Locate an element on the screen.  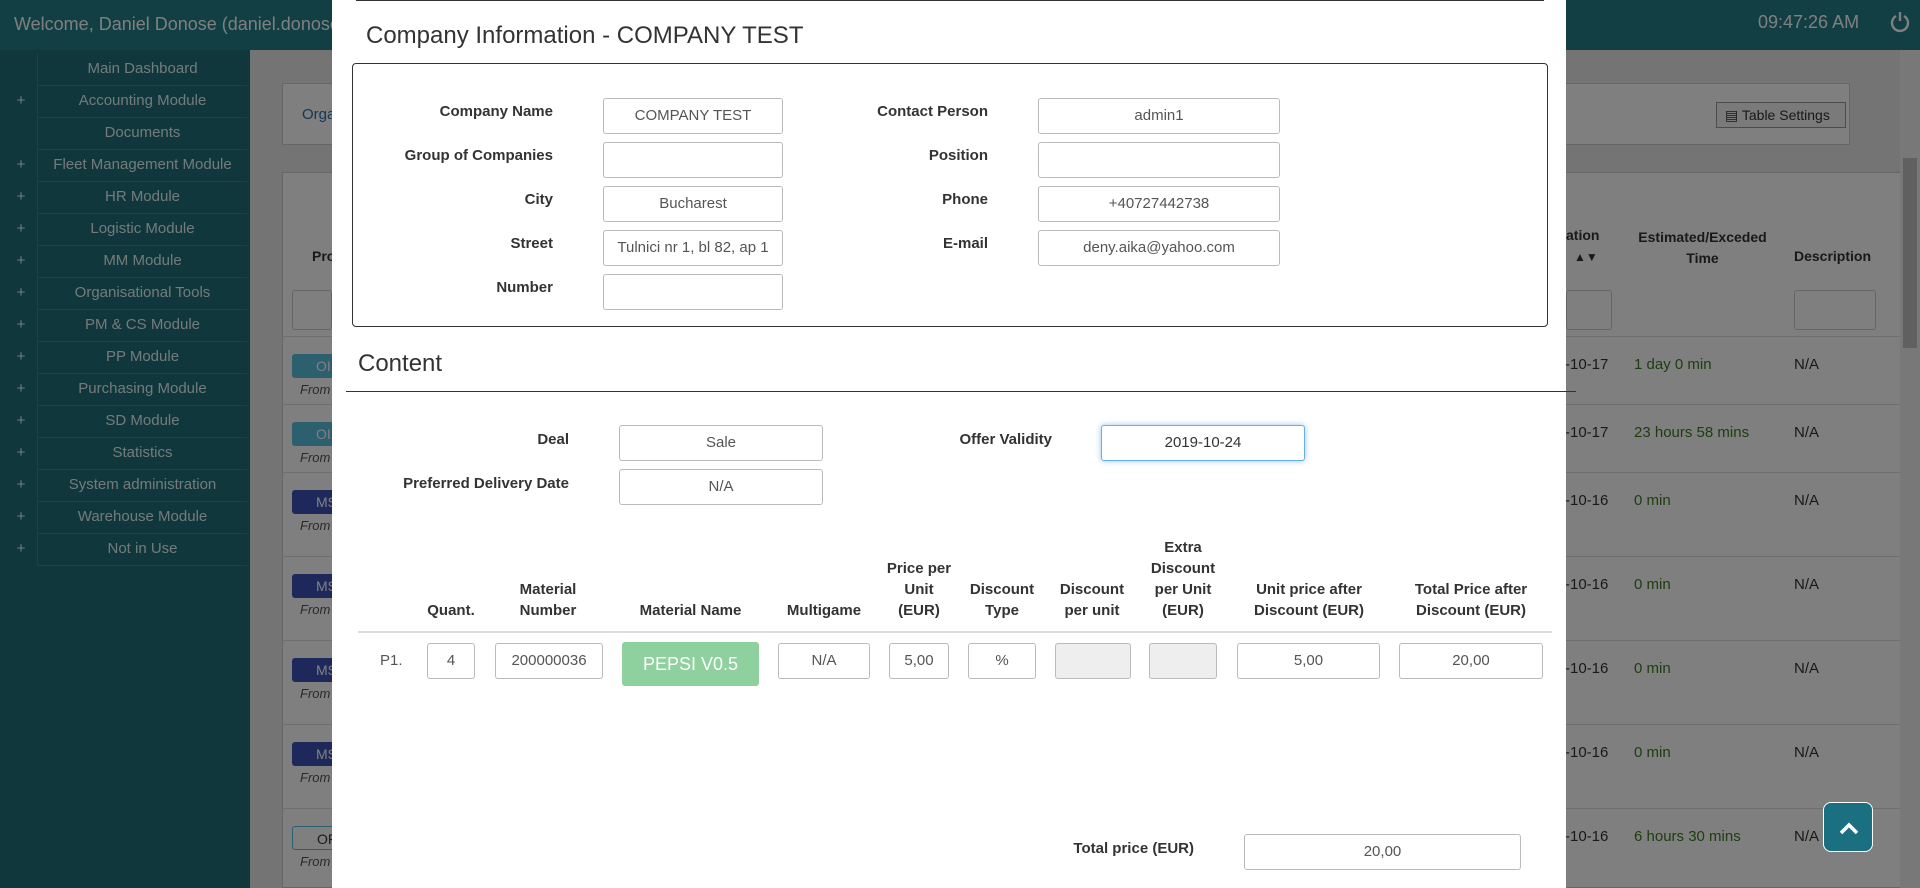
total-price-after-field: 20,00 is located at coordinates (1471, 661).